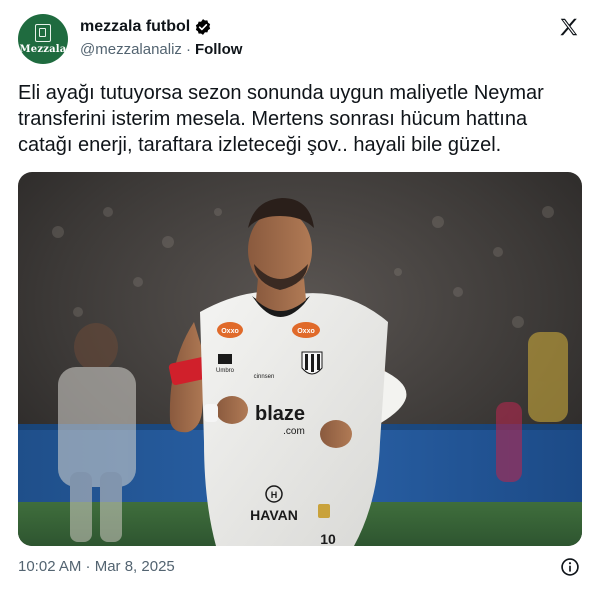  I want to click on avatar-label: Mezzala, so click(43, 49).